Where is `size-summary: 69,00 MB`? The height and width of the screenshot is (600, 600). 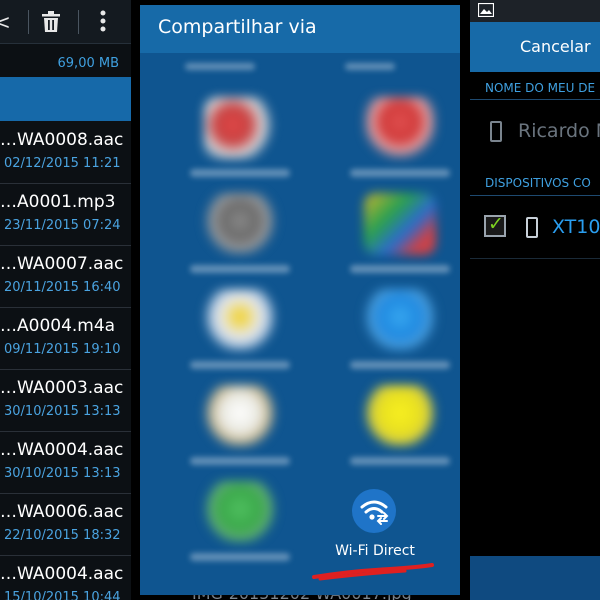 size-summary: 69,00 MB is located at coordinates (65, 61).